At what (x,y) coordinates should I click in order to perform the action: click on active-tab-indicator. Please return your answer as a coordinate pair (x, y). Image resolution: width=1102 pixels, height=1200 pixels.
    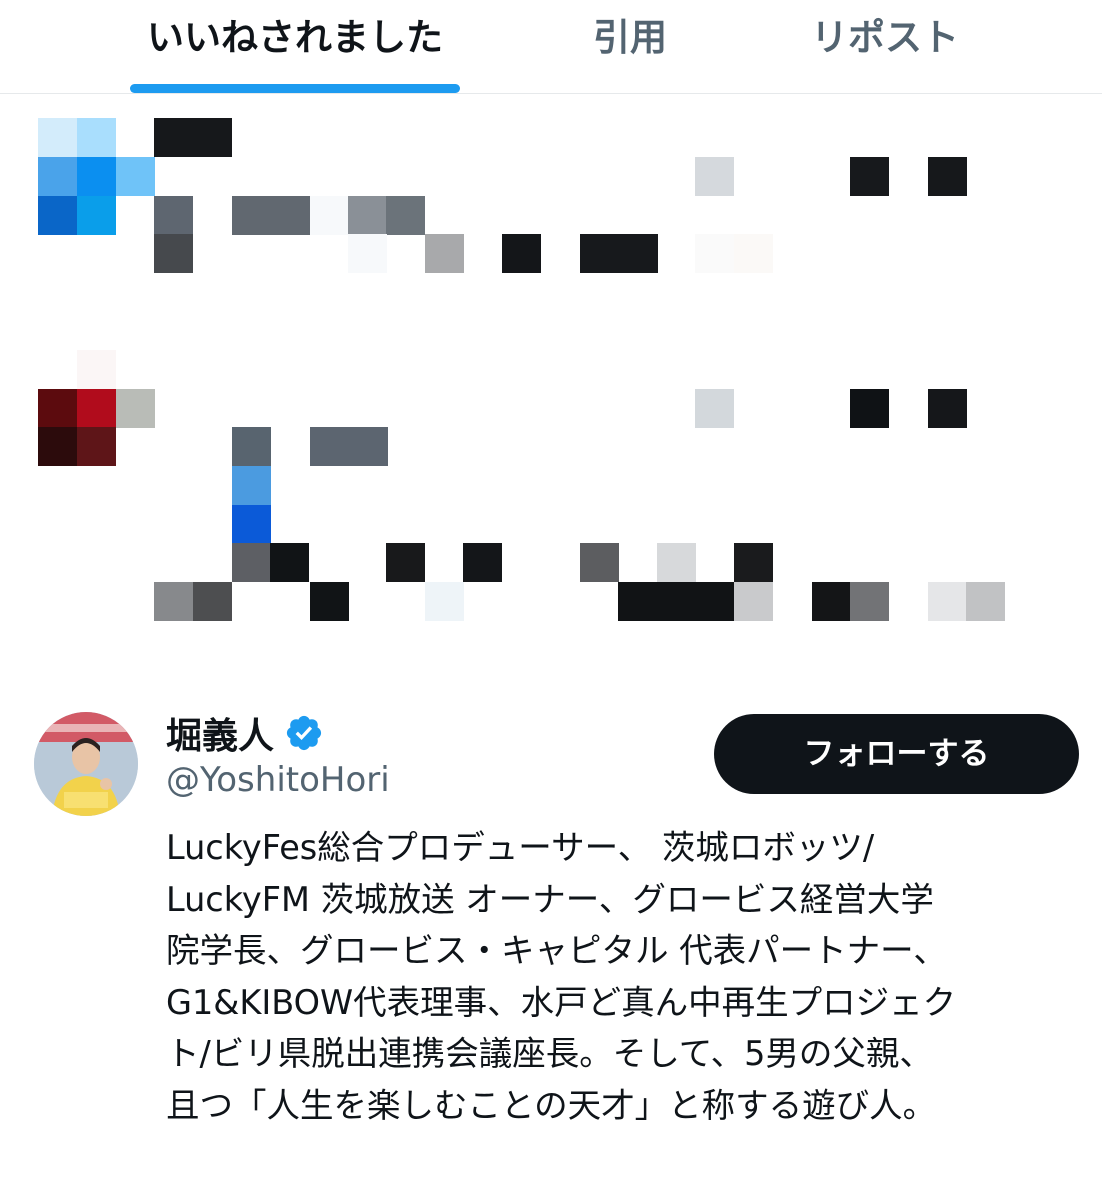
    Looking at the image, I should click on (295, 88).